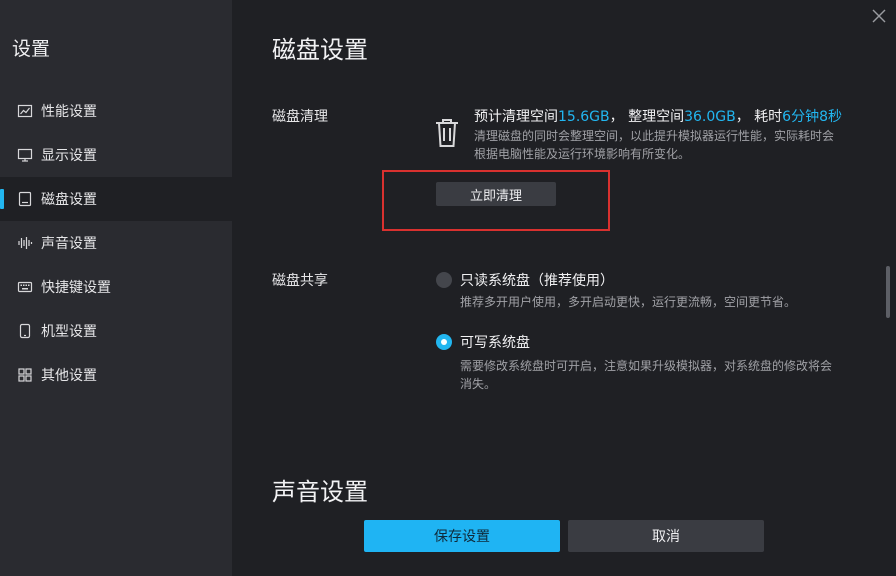 The image size is (896, 576). I want to click on time-cost-value: 6分钟8秒, so click(812, 117).